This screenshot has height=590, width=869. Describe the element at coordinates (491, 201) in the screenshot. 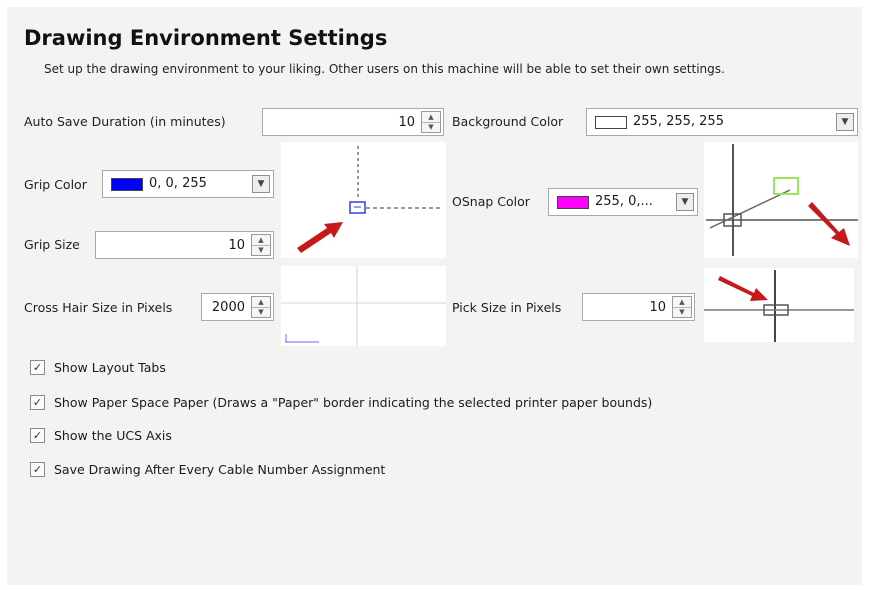

I see `osnap-color-label: OSnap Color` at that location.